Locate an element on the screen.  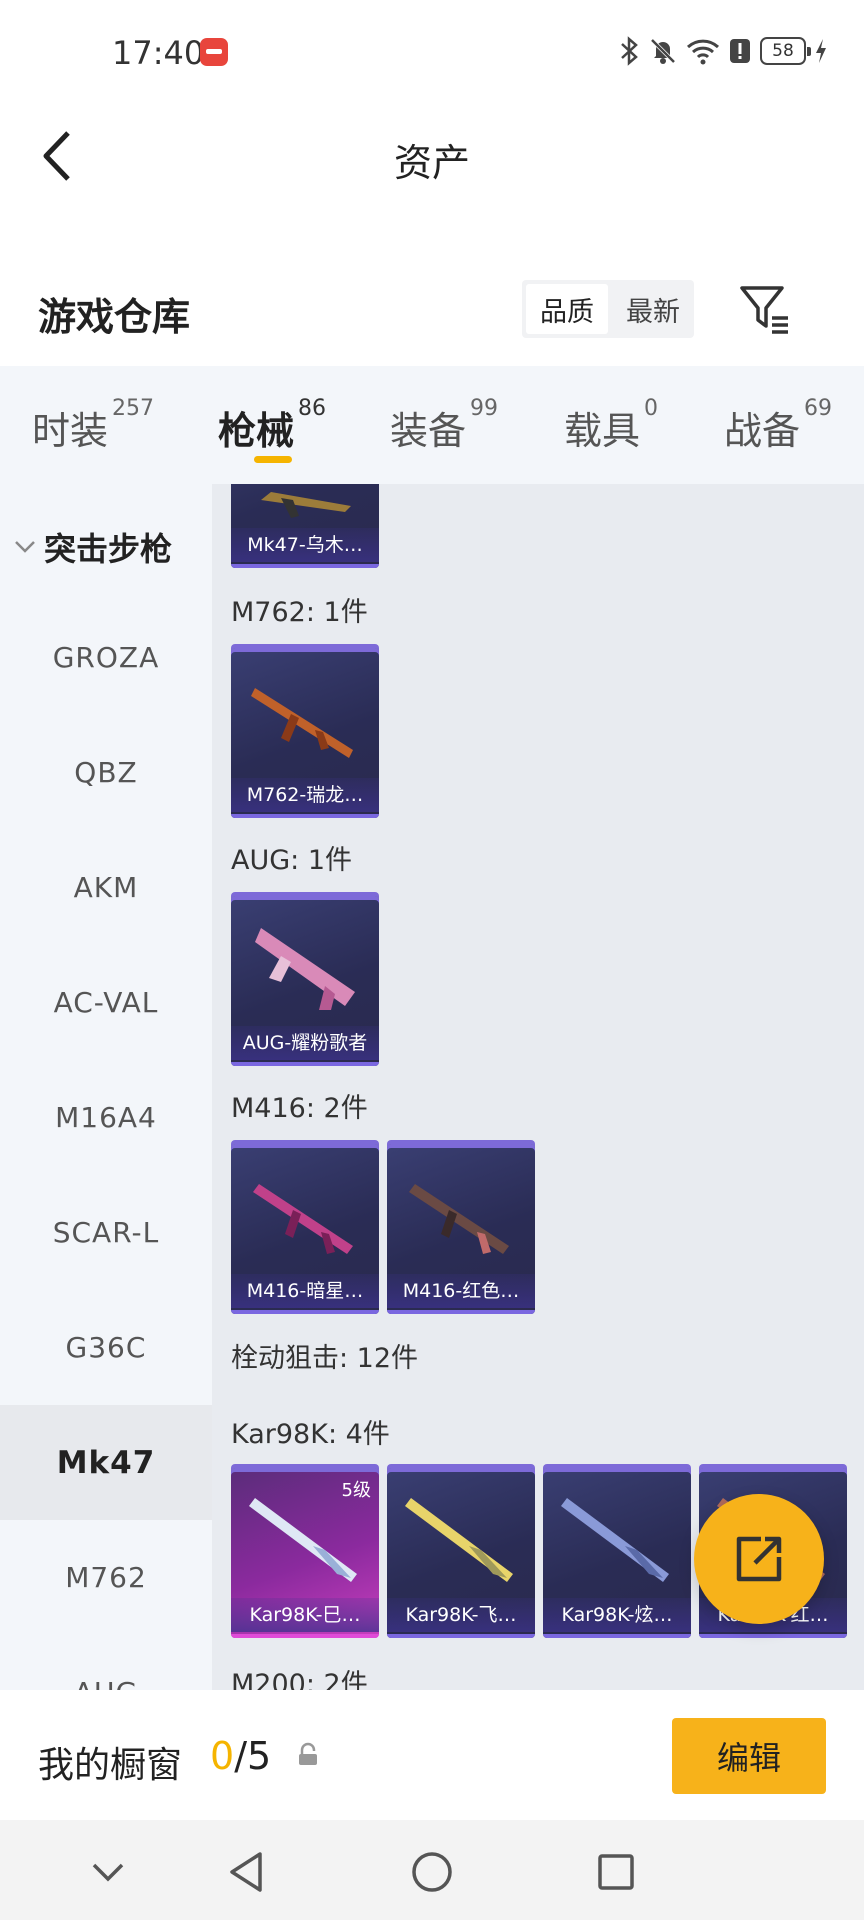
filter-button is located at coordinates (766, 310).